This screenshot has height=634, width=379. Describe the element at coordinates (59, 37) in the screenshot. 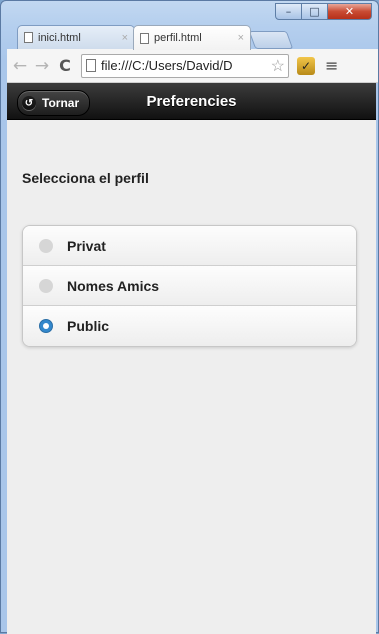

I see `tab-label: inici.html` at that location.